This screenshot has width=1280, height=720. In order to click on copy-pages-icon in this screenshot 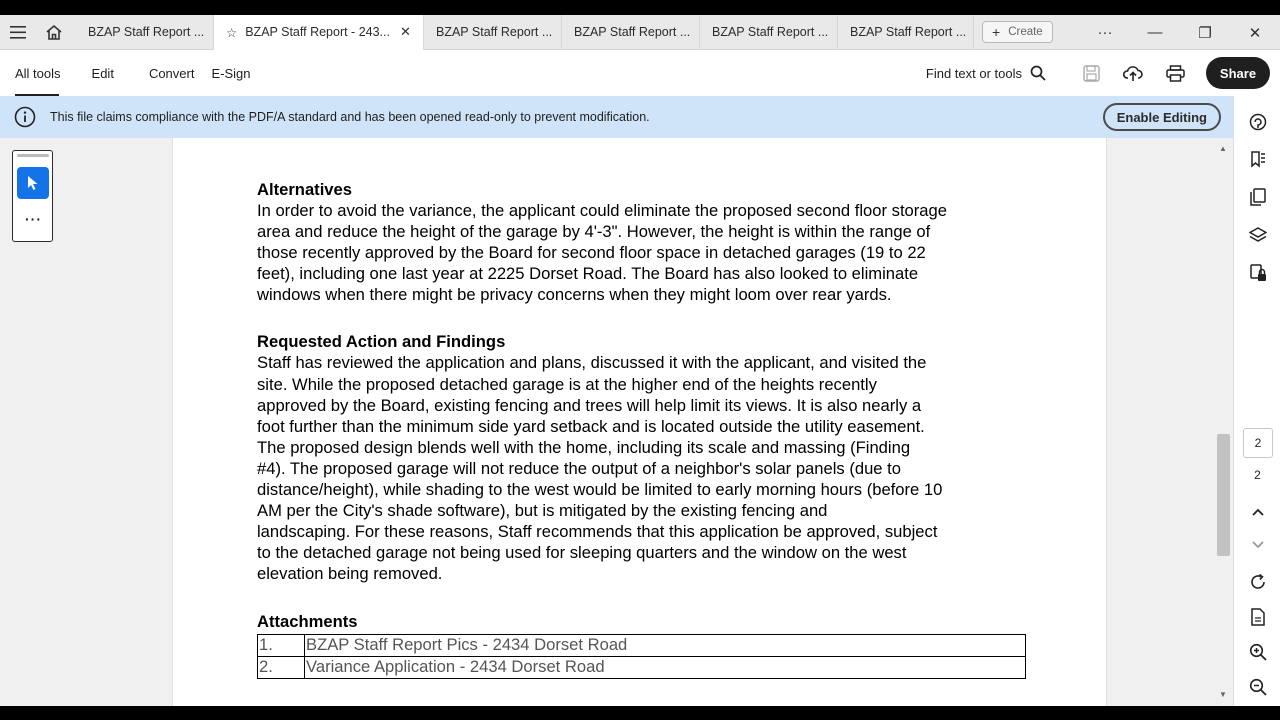, I will do `click(1257, 197)`.